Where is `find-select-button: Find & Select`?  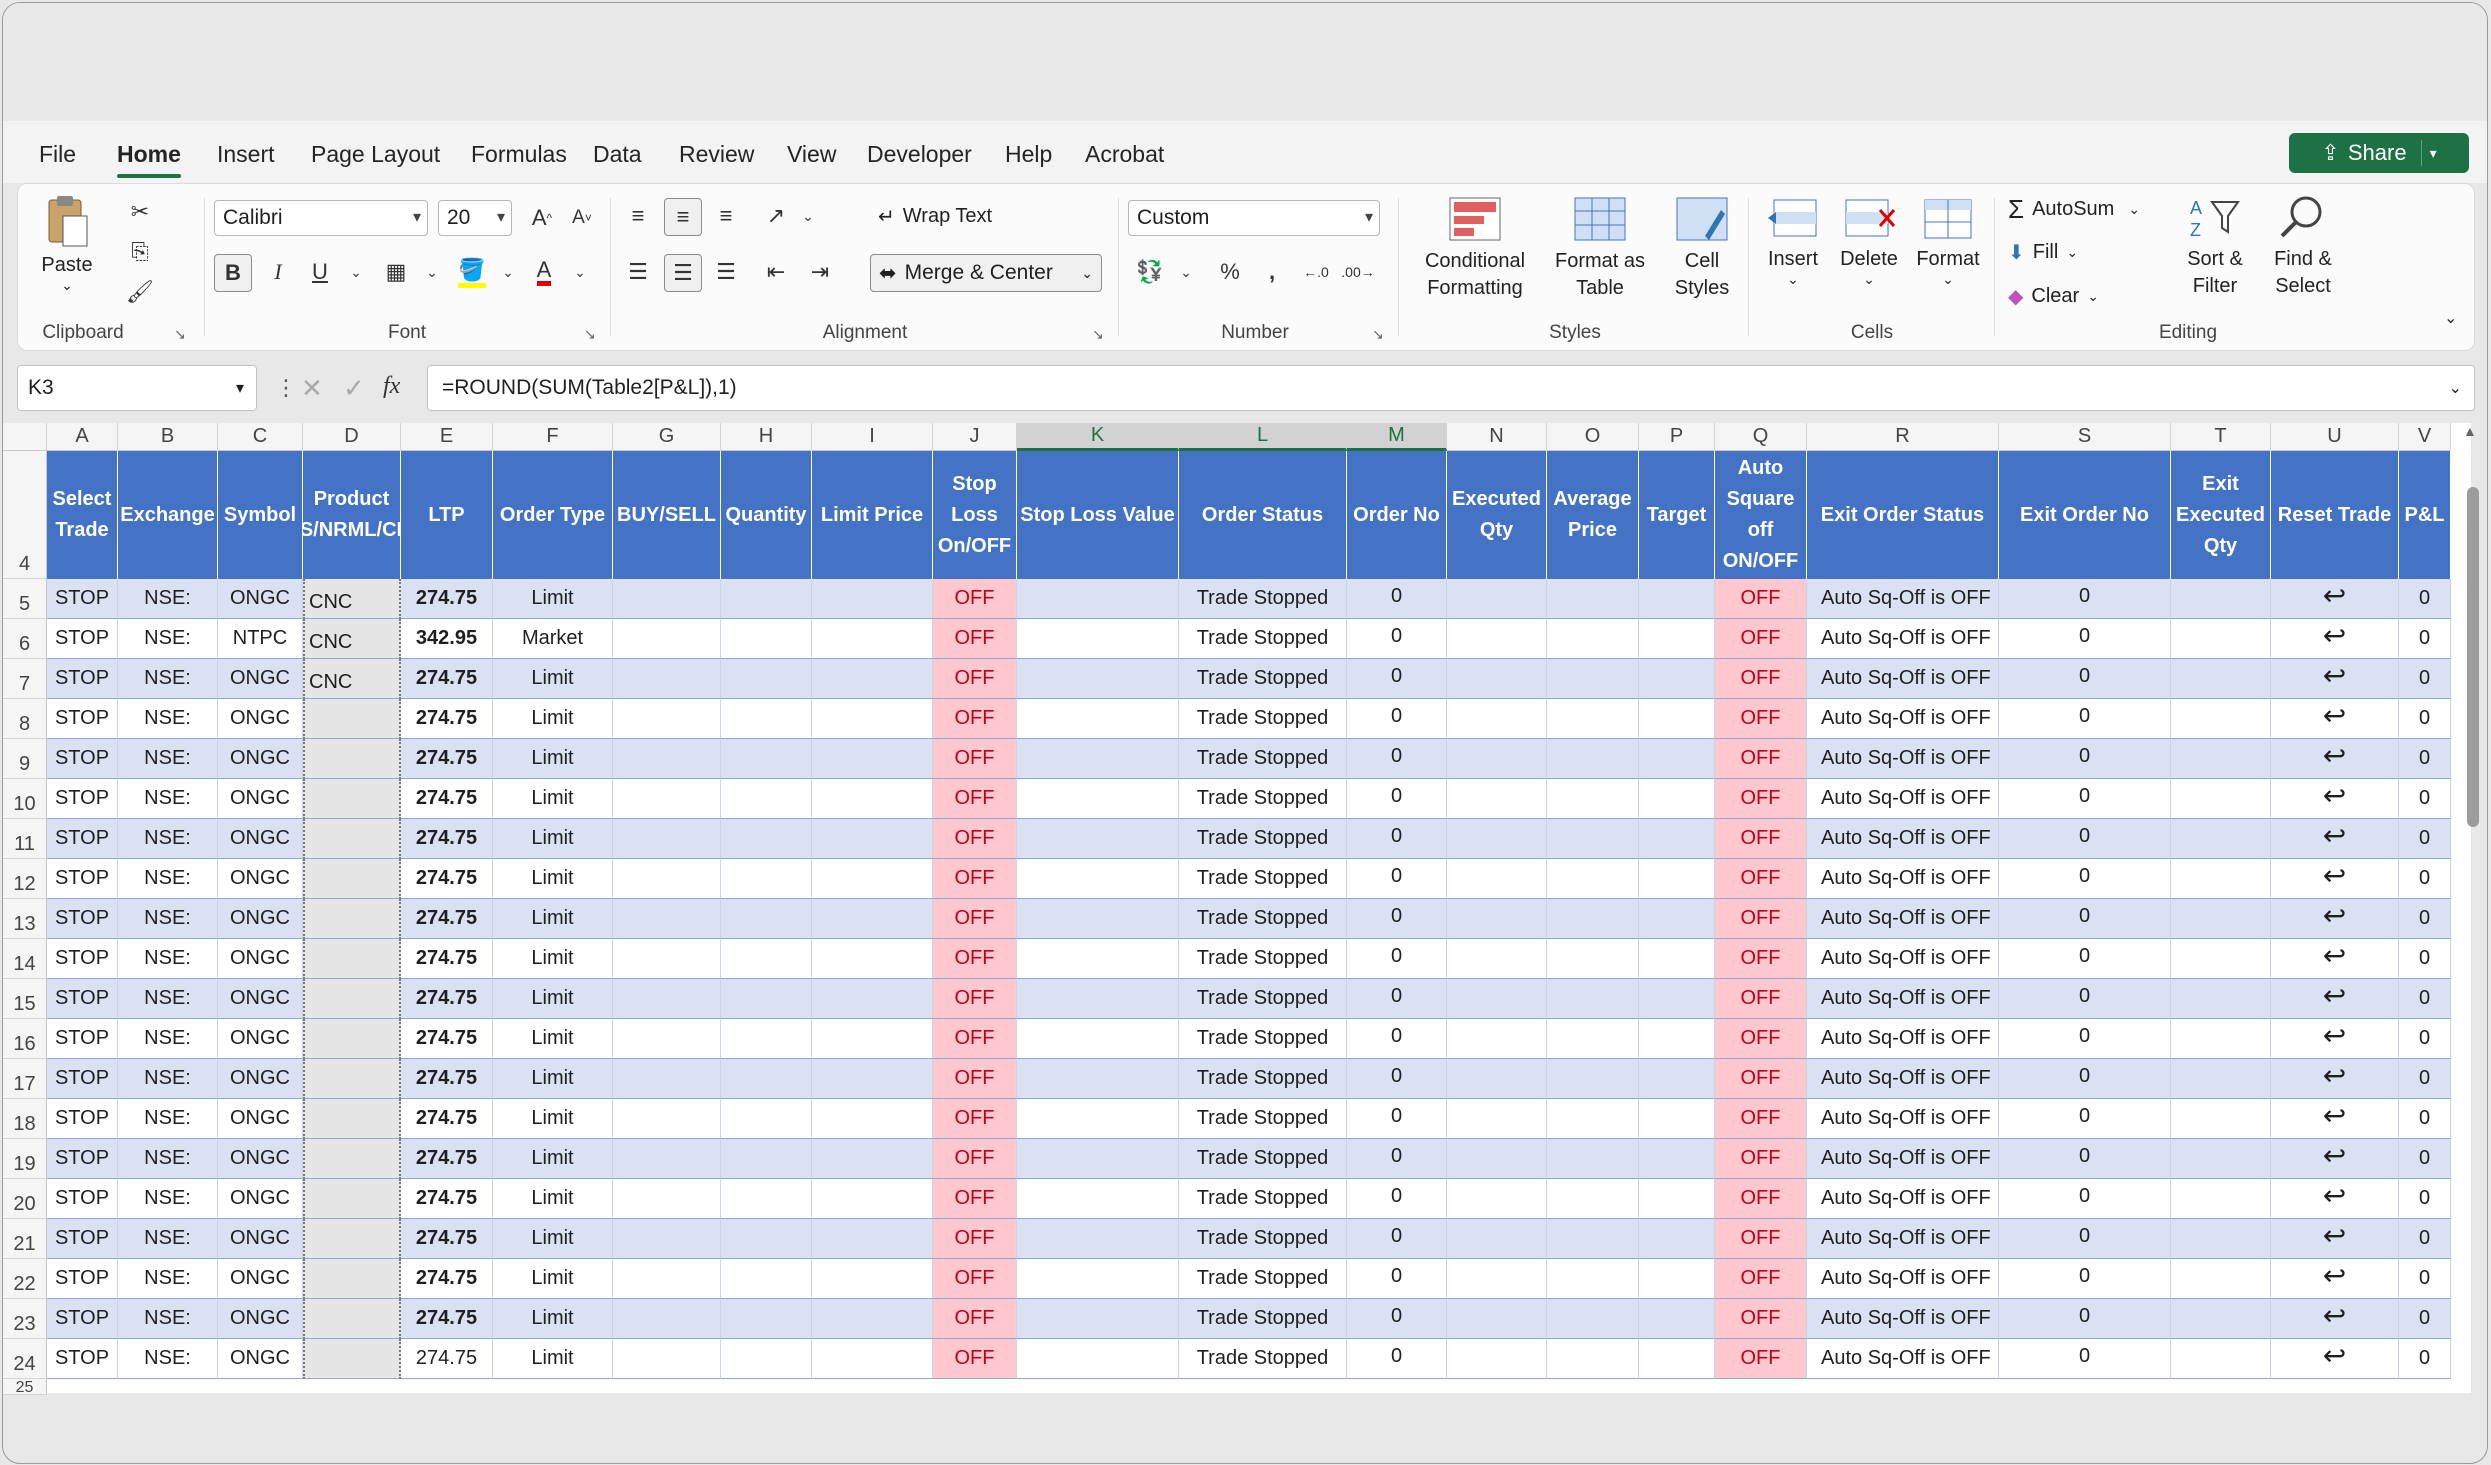 find-select-button: Find & Select is located at coordinates (2303, 247).